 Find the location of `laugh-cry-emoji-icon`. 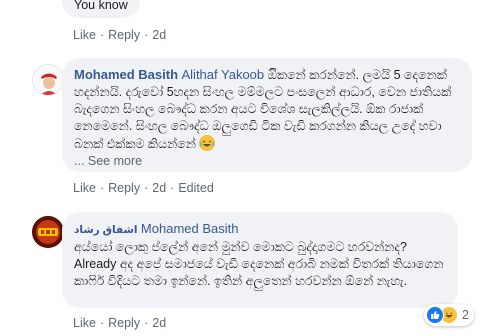

laugh-cry-emoji-icon is located at coordinates (207, 143).